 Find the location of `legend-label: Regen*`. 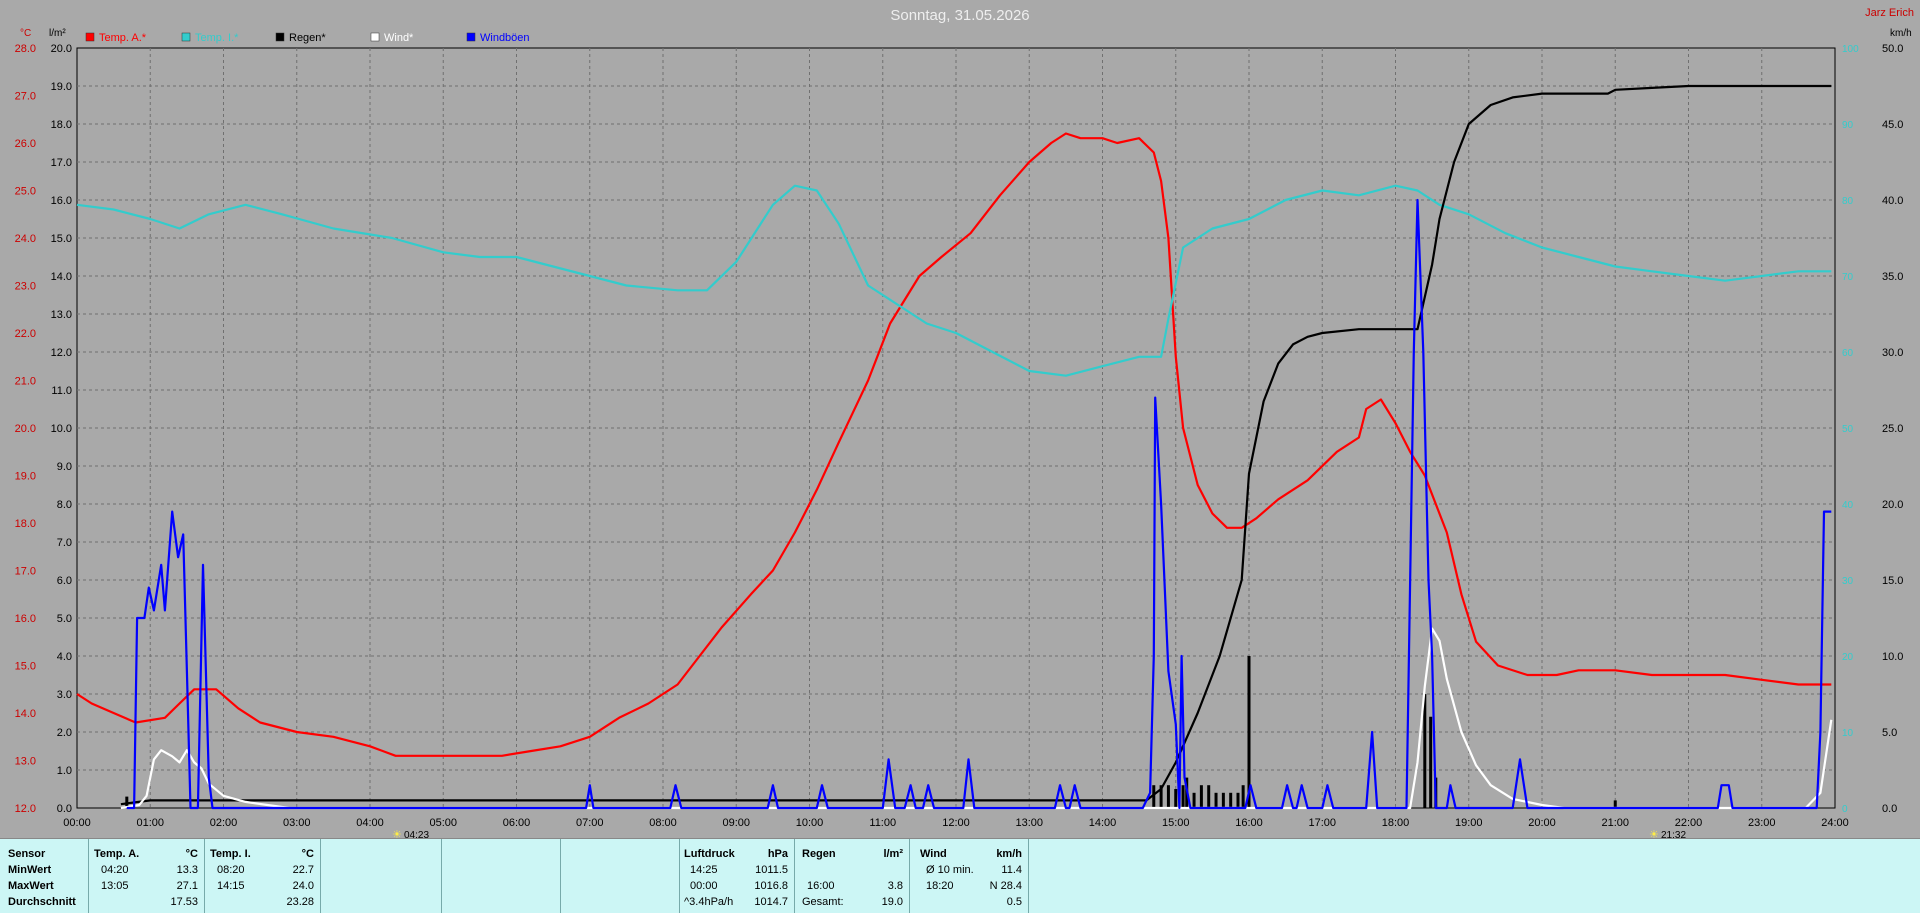

legend-label: Regen* is located at coordinates (307, 38).